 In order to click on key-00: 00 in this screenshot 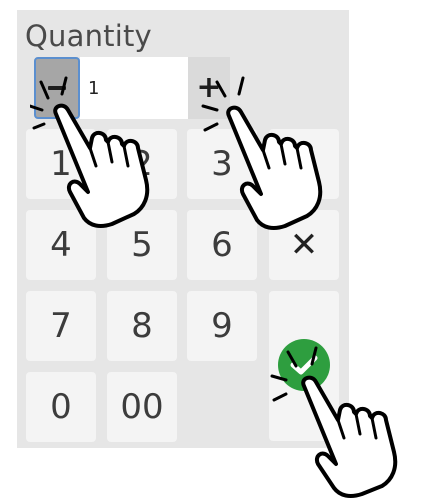, I will do `click(142, 407)`.